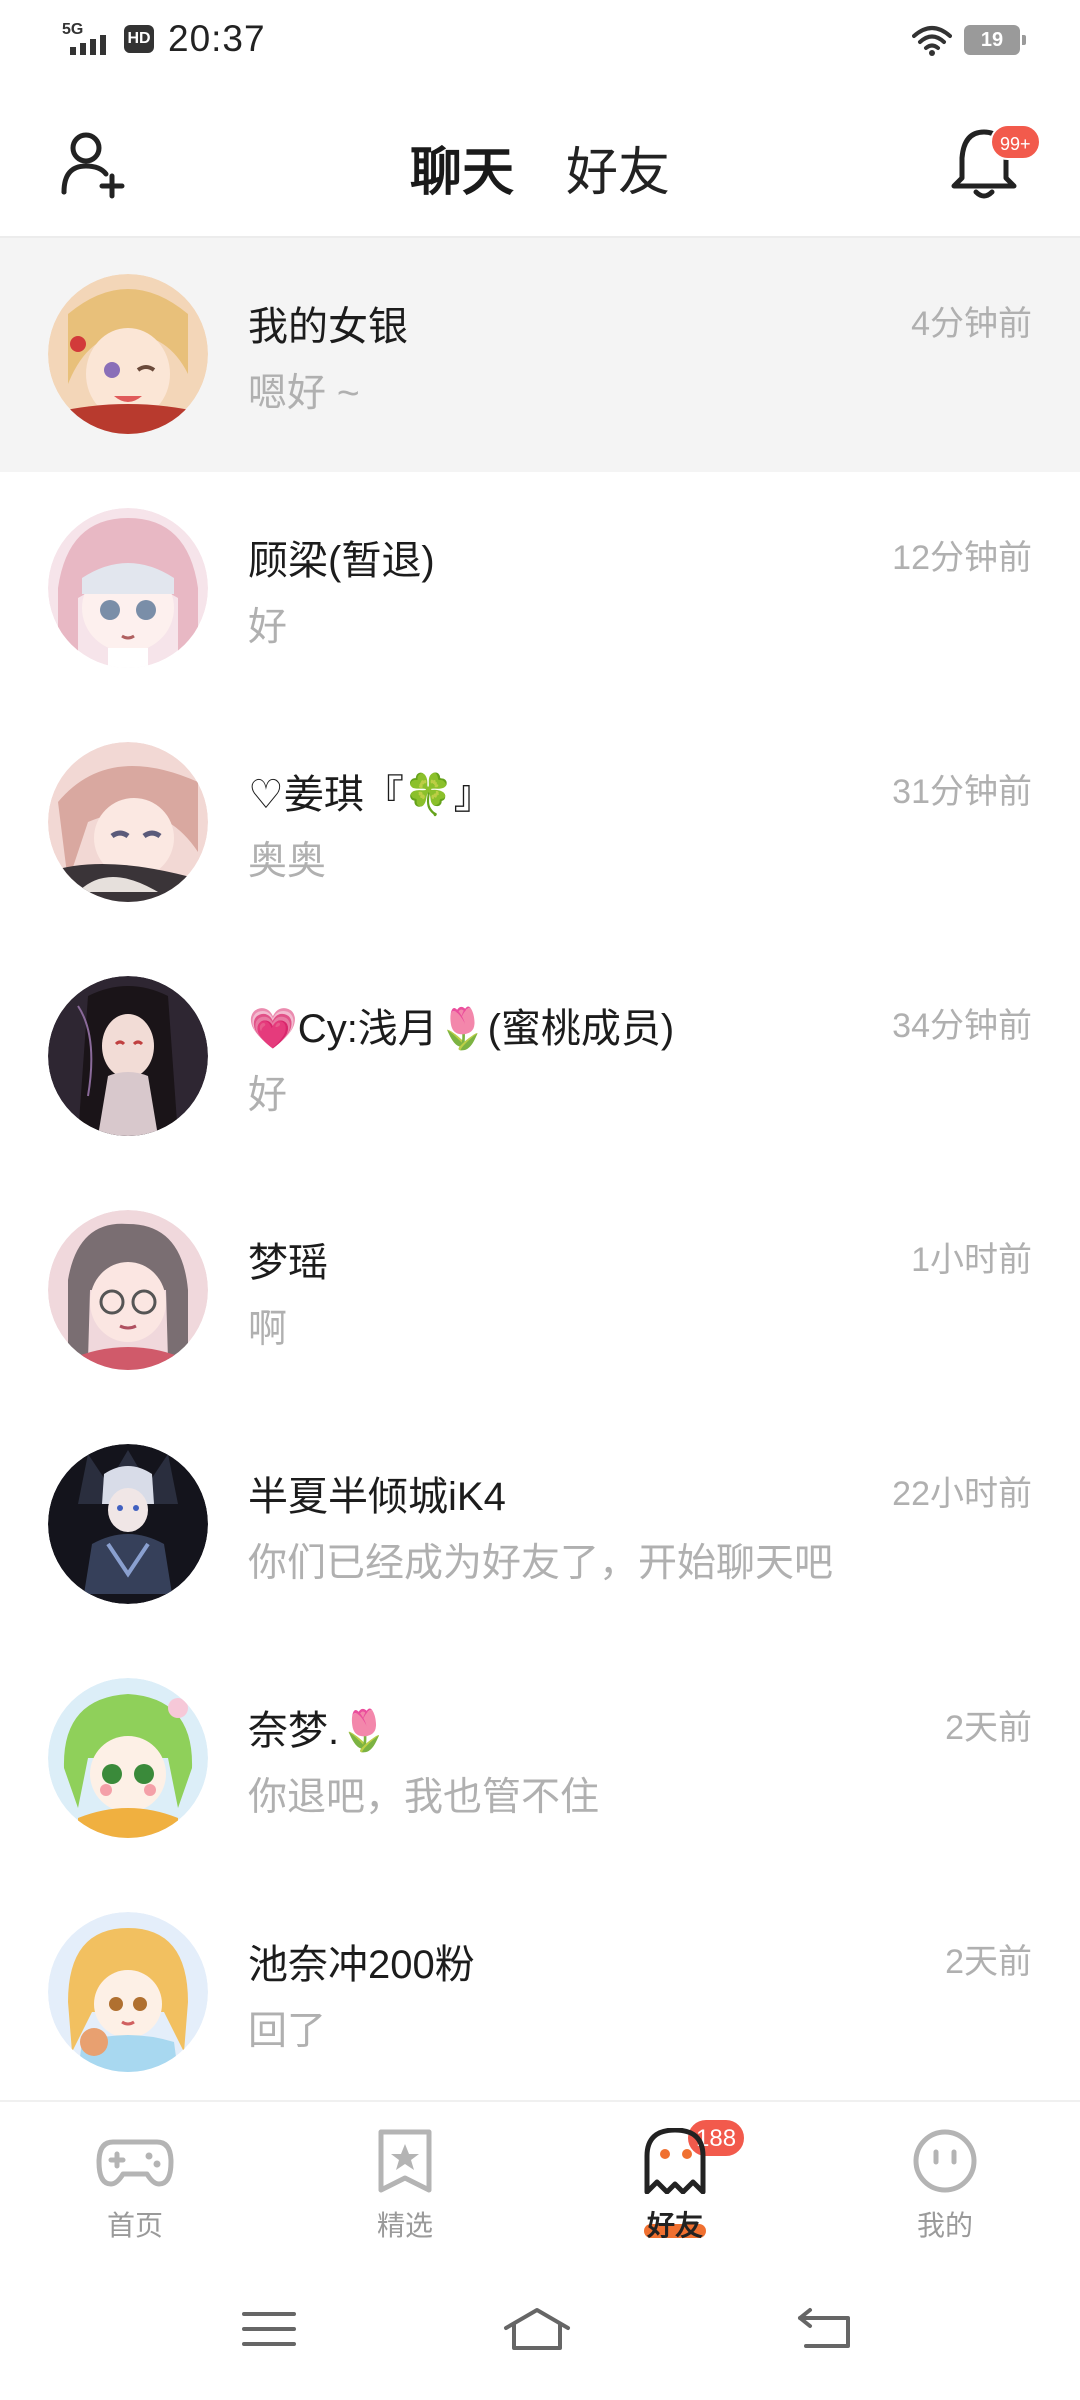 The height and width of the screenshot is (2400, 1080). What do you see at coordinates (962, 1494) in the screenshot?
I see `chat-time: 22小时前` at bounding box center [962, 1494].